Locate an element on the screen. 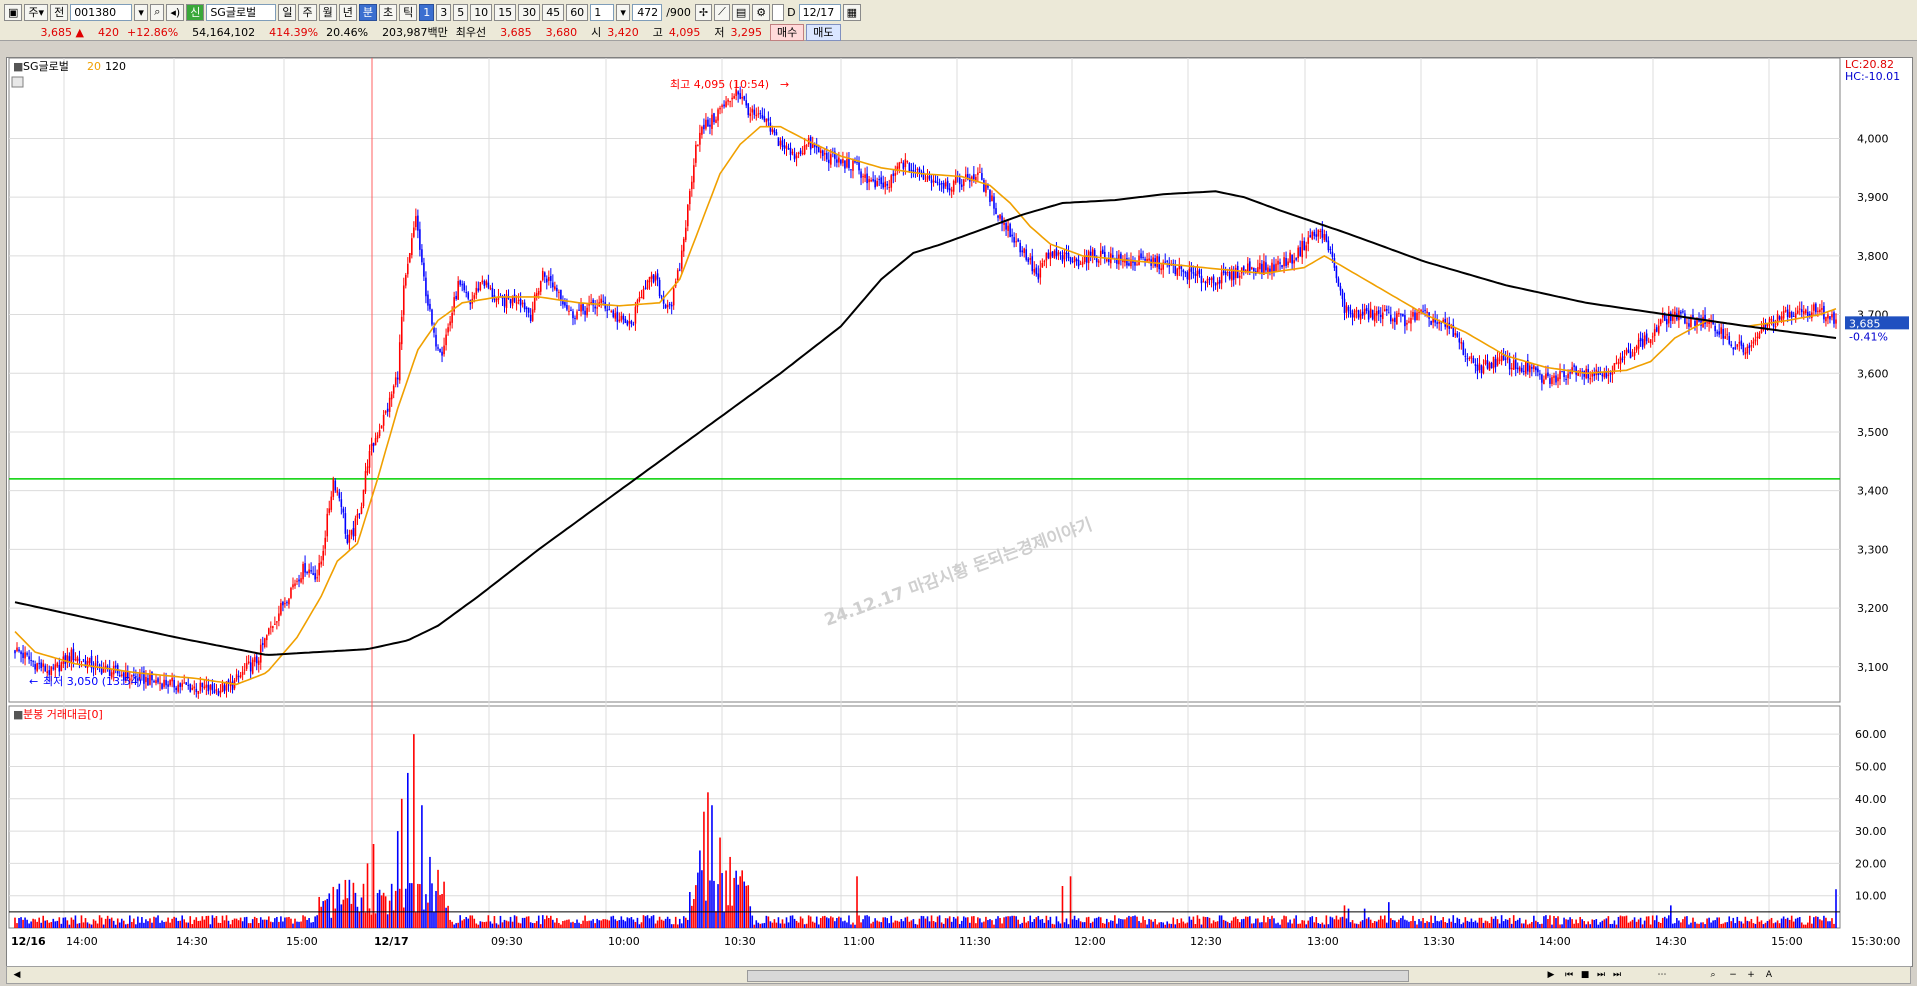 The width and height of the screenshot is (1917, 986). forward-icon: ⏭ is located at coordinates (1601, 975).